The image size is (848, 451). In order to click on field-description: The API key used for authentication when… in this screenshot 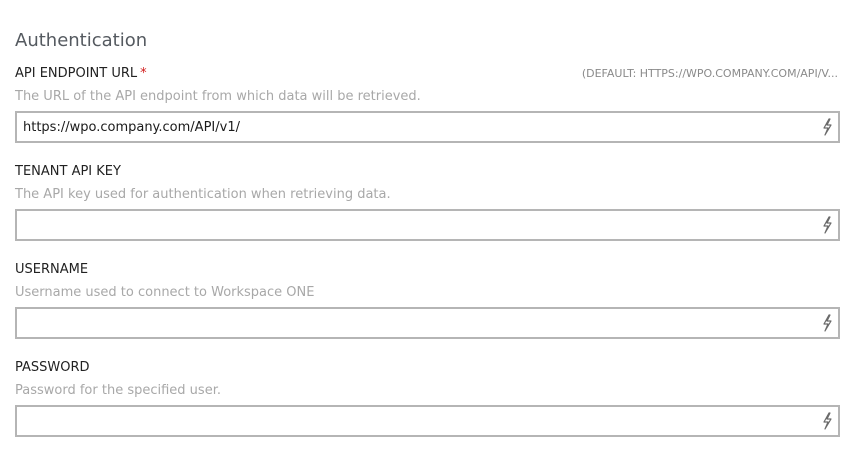, I will do `click(203, 194)`.